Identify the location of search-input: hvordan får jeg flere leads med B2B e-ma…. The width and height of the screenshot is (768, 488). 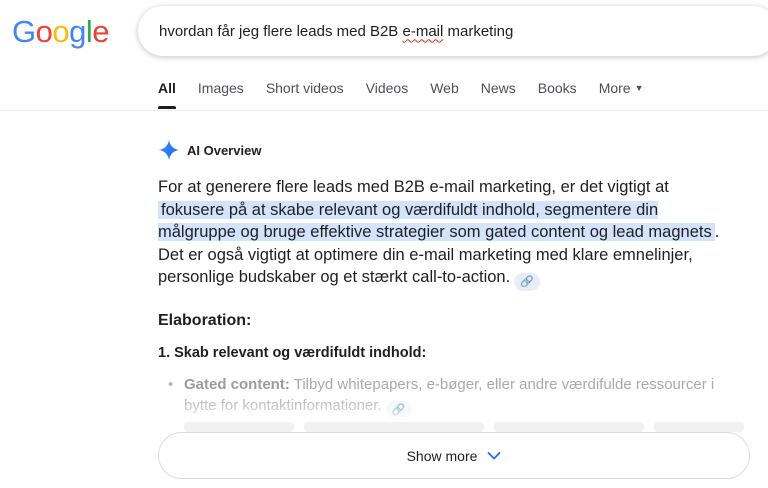
(336, 31).